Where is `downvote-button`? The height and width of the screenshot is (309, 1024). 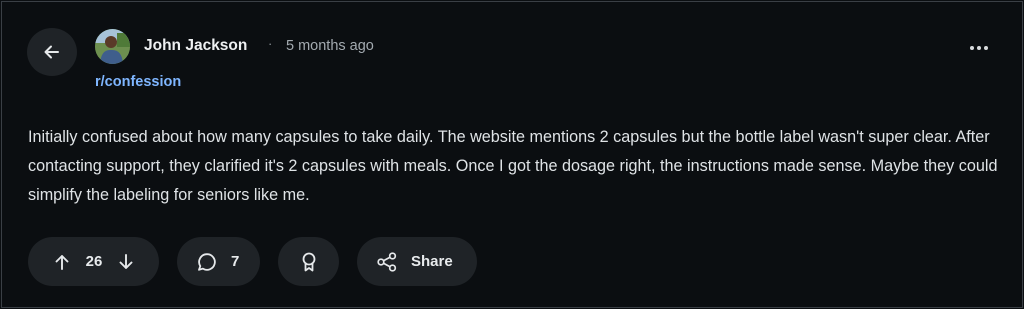 downvote-button is located at coordinates (126, 262).